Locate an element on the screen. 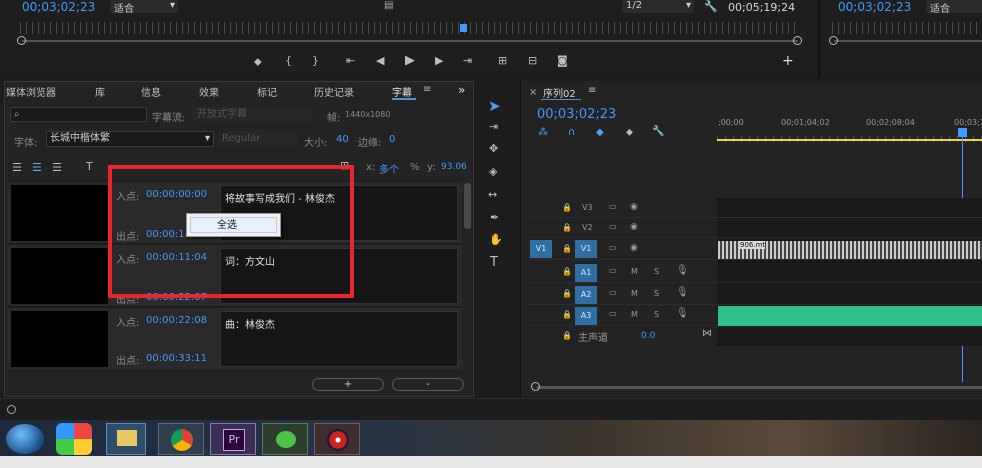 Image resolution: width=982 pixels, height=468 pixels. source-patch-v1: V1 is located at coordinates (541, 249).